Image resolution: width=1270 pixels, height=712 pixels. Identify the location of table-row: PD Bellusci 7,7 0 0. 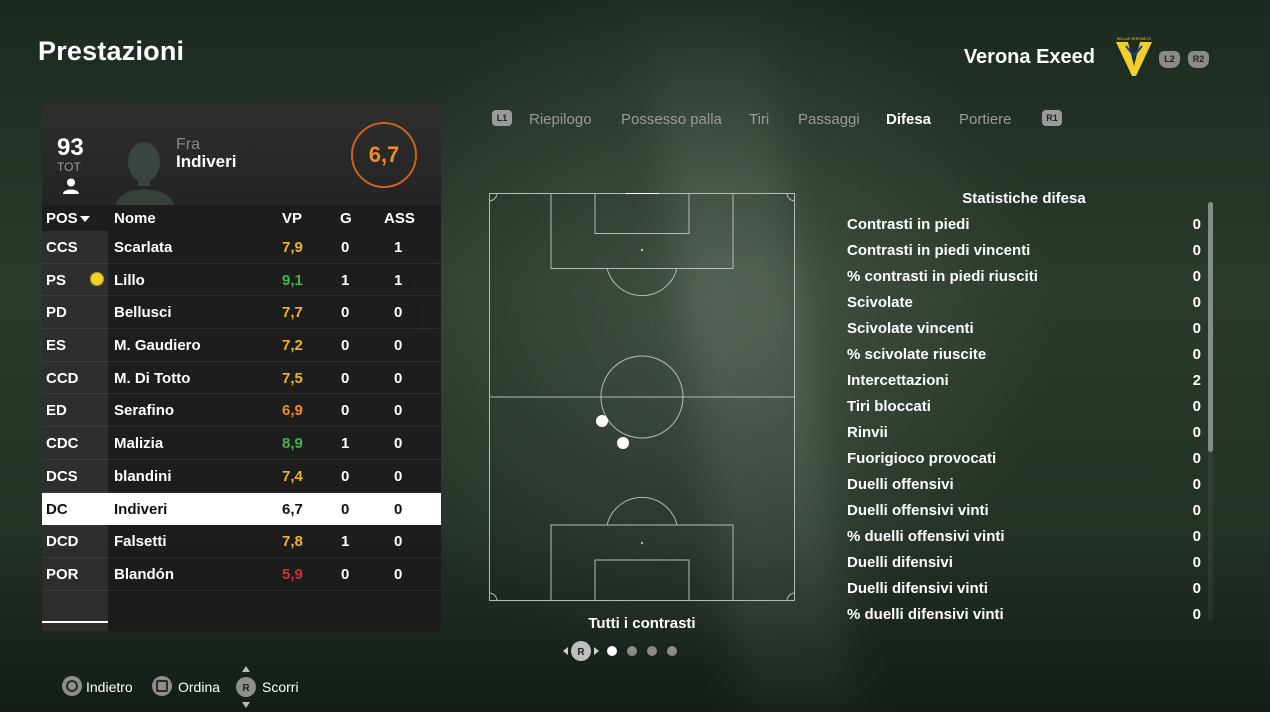
(241, 313).